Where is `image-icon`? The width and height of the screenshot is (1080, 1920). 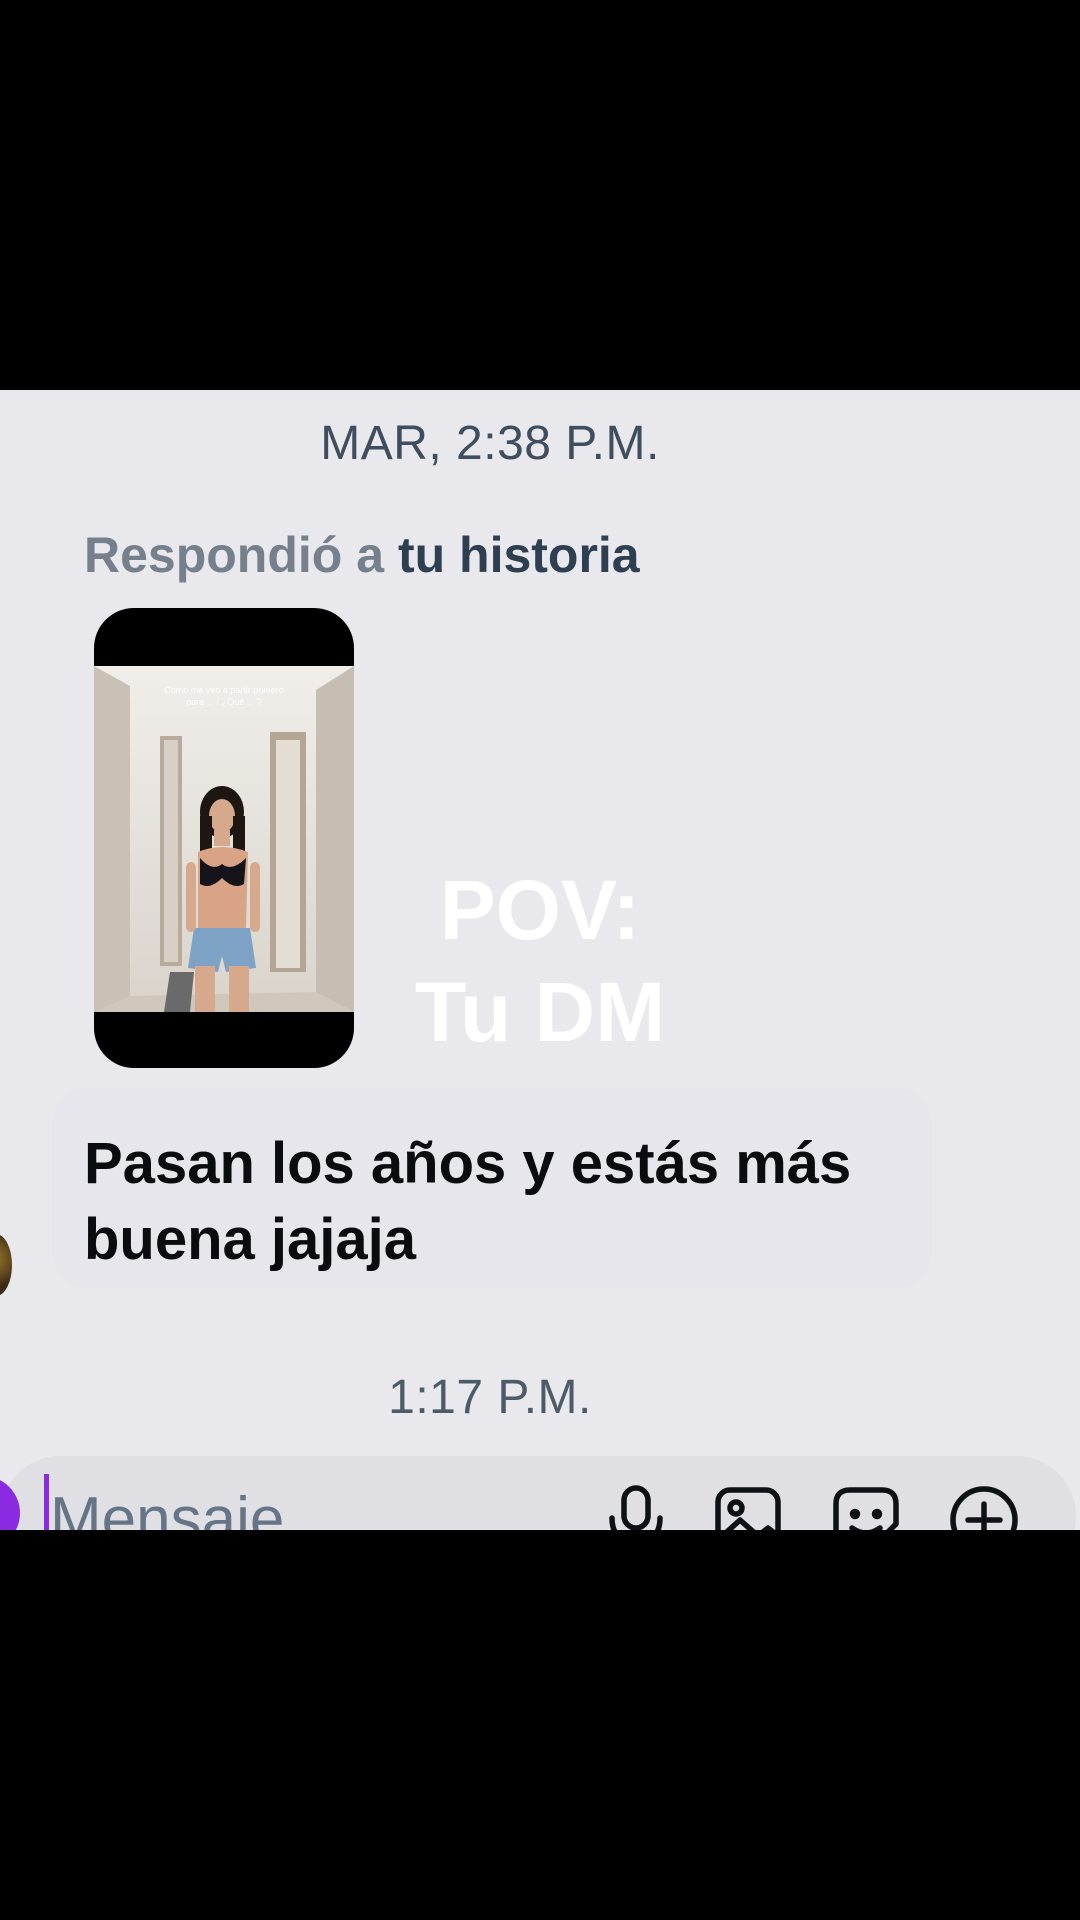
image-icon is located at coordinates (748, 1507).